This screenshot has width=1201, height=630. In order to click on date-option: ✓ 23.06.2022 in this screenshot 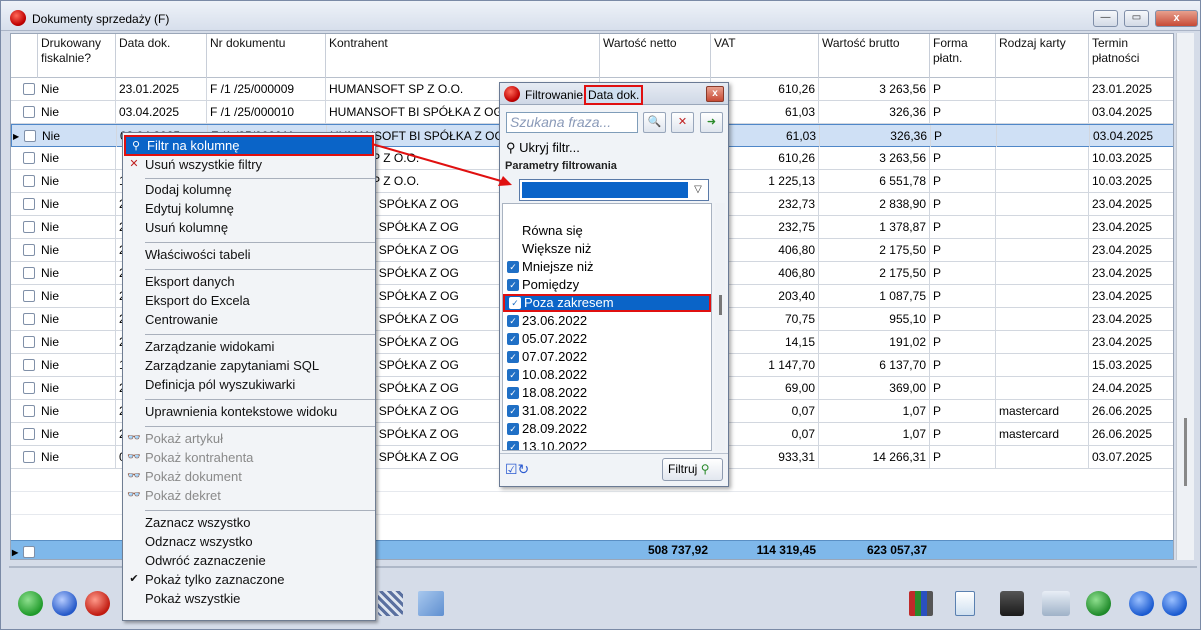, I will do `click(607, 321)`.